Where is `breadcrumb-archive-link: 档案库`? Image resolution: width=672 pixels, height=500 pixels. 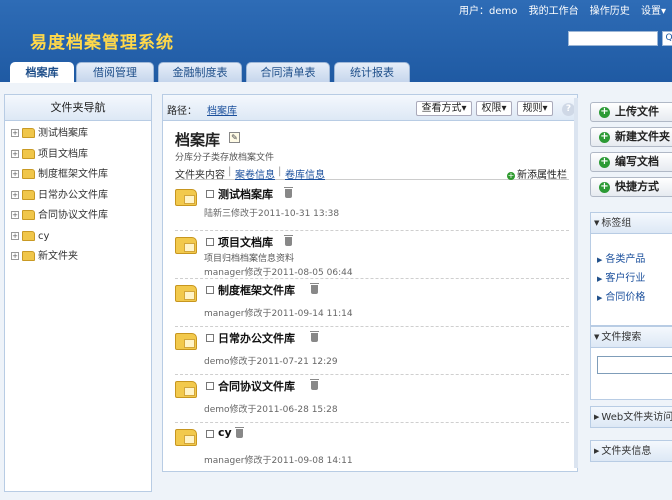
breadcrumb-archive-link: 档案库 is located at coordinates (222, 109).